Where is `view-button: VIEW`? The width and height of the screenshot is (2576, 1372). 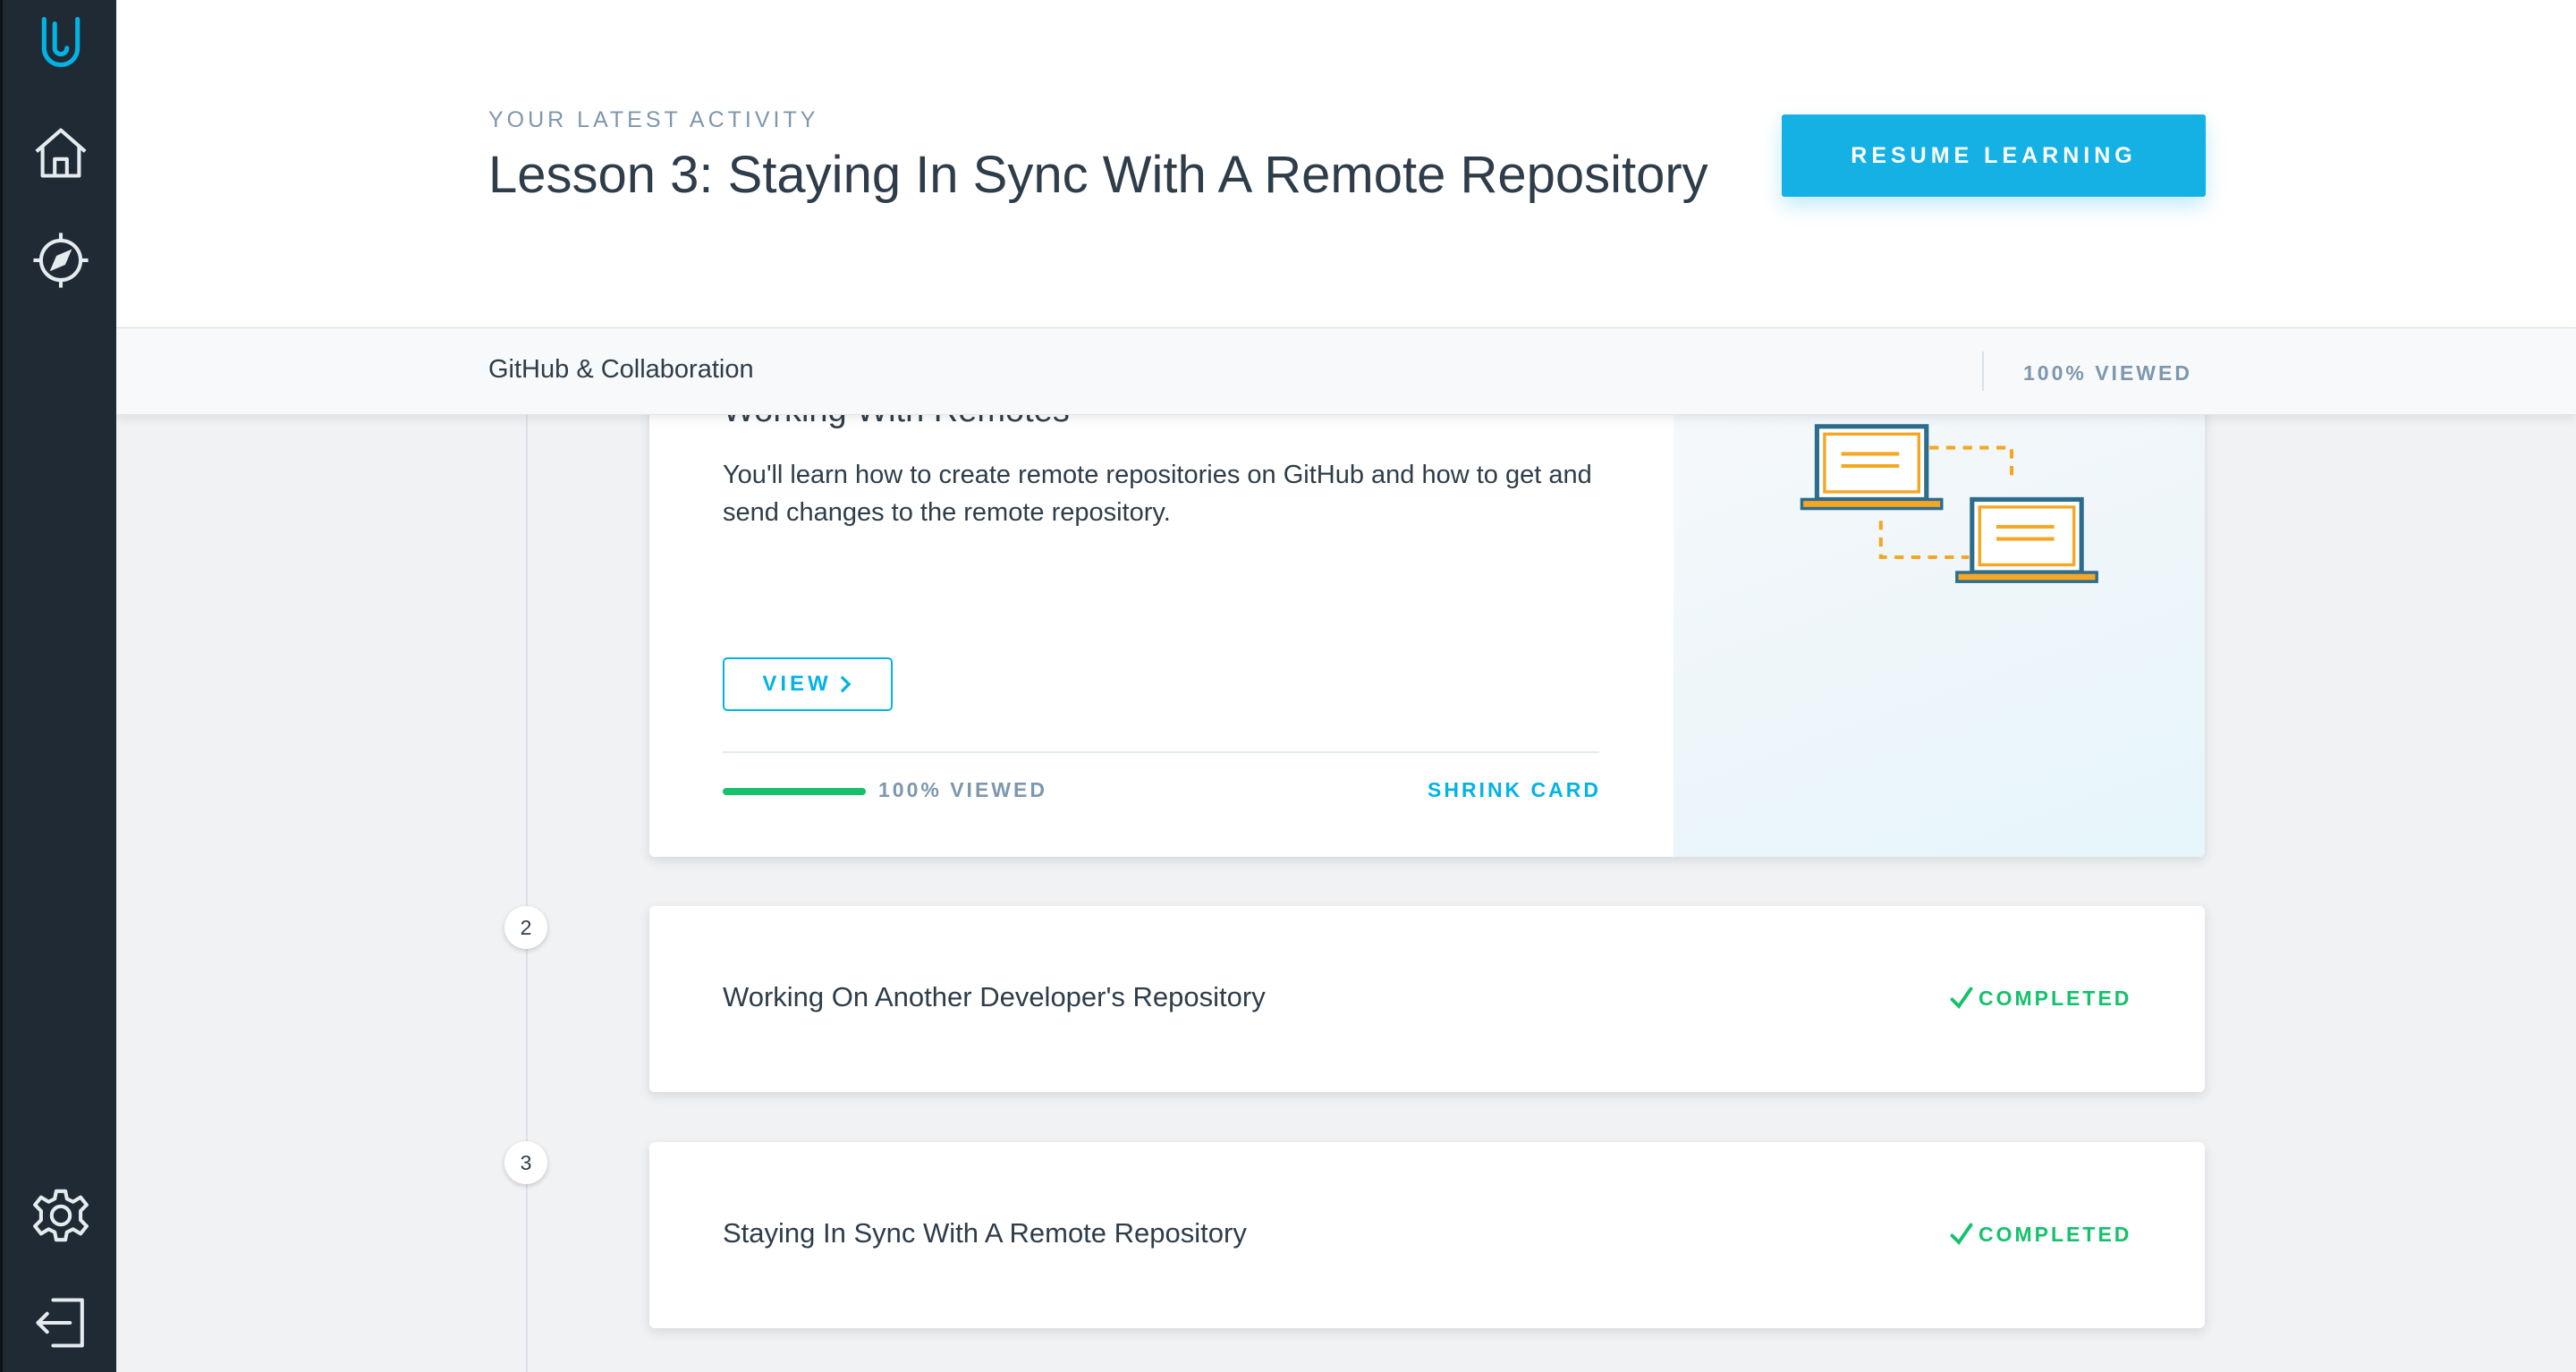 view-button: VIEW is located at coordinates (808, 684).